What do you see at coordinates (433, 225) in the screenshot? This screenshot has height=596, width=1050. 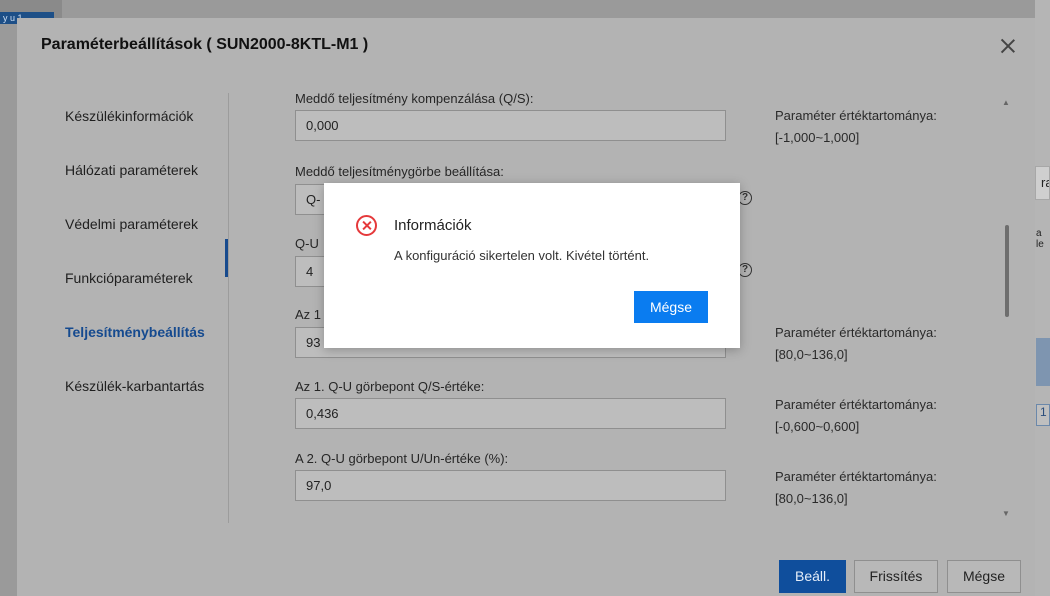 I see `modal-title: Információk` at bounding box center [433, 225].